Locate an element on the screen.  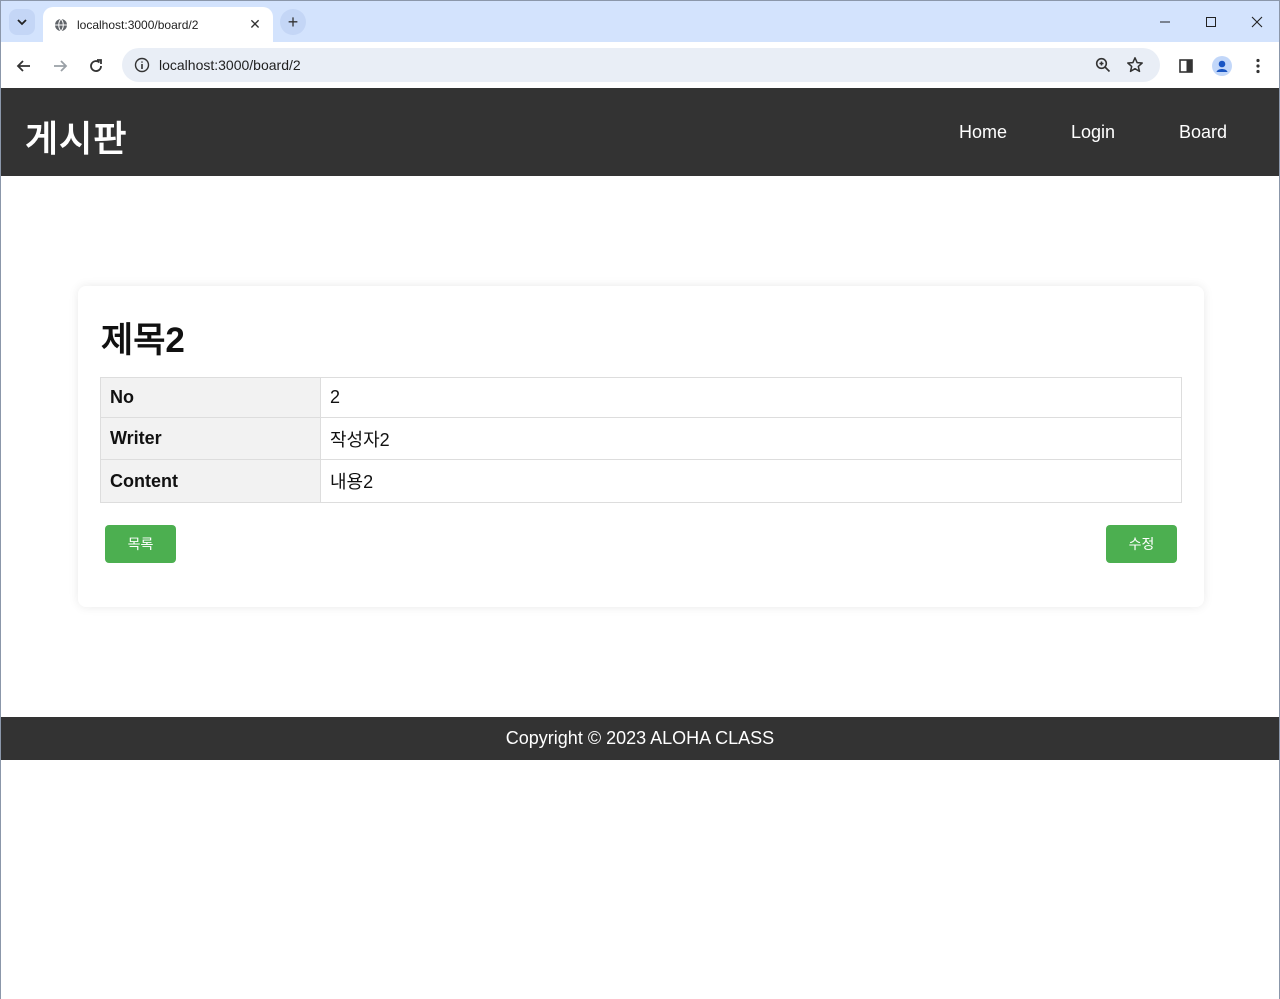
nav-board-link: Board is located at coordinates (1203, 132).